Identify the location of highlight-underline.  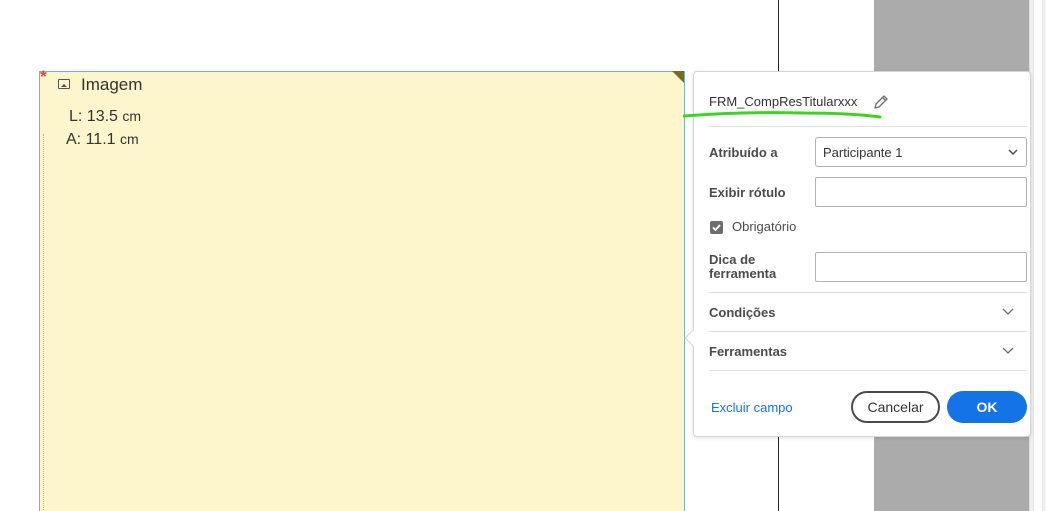
(782, 115).